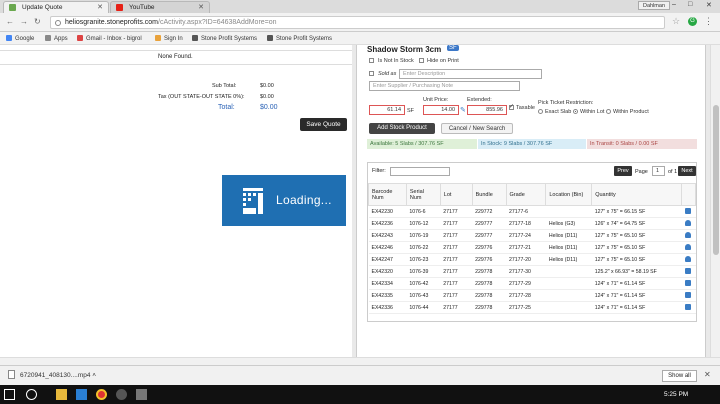 The image size is (720, 404). What do you see at coordinates (61, 394) in the screenshot?
I see `file-explorer-icon` at bounding box center [61, 394].